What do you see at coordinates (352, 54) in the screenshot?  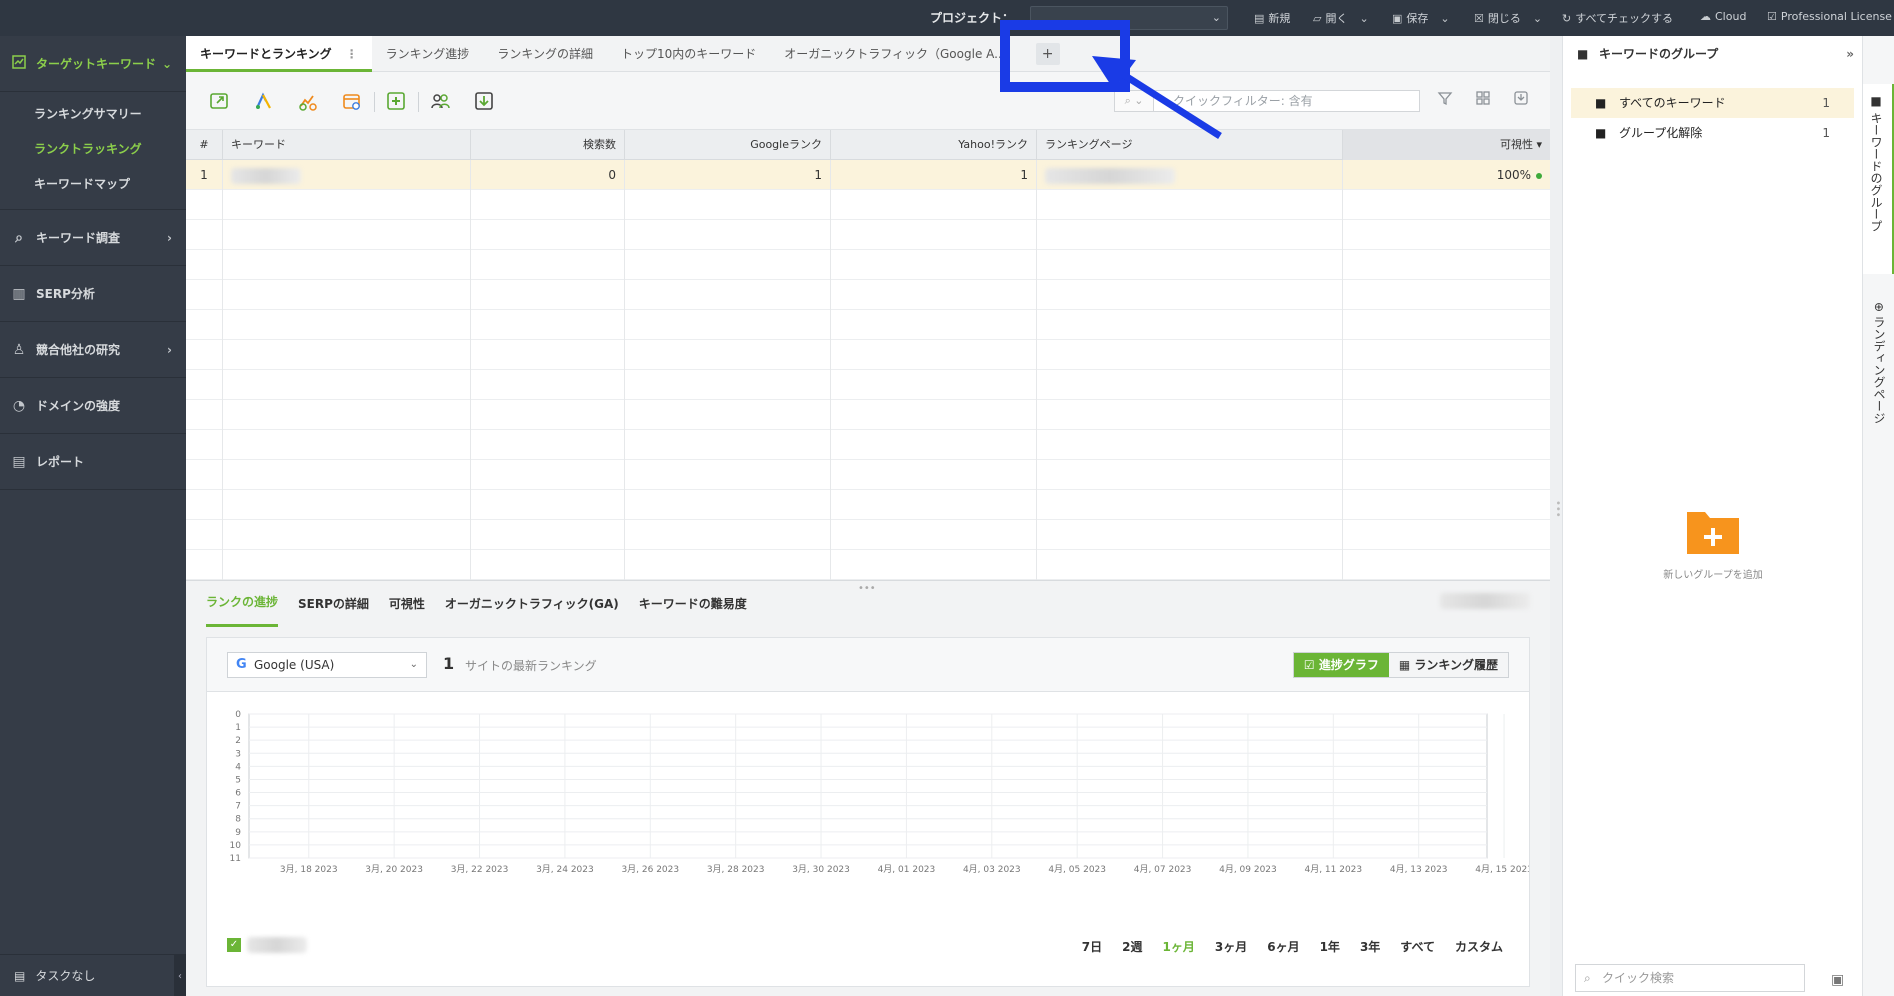 I see `tab-menu-icon: ⋮` at bounding box center [352, 54].